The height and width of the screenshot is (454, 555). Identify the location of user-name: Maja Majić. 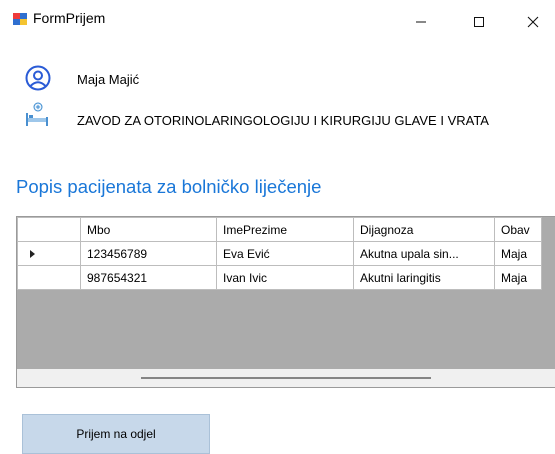
(108, 79).